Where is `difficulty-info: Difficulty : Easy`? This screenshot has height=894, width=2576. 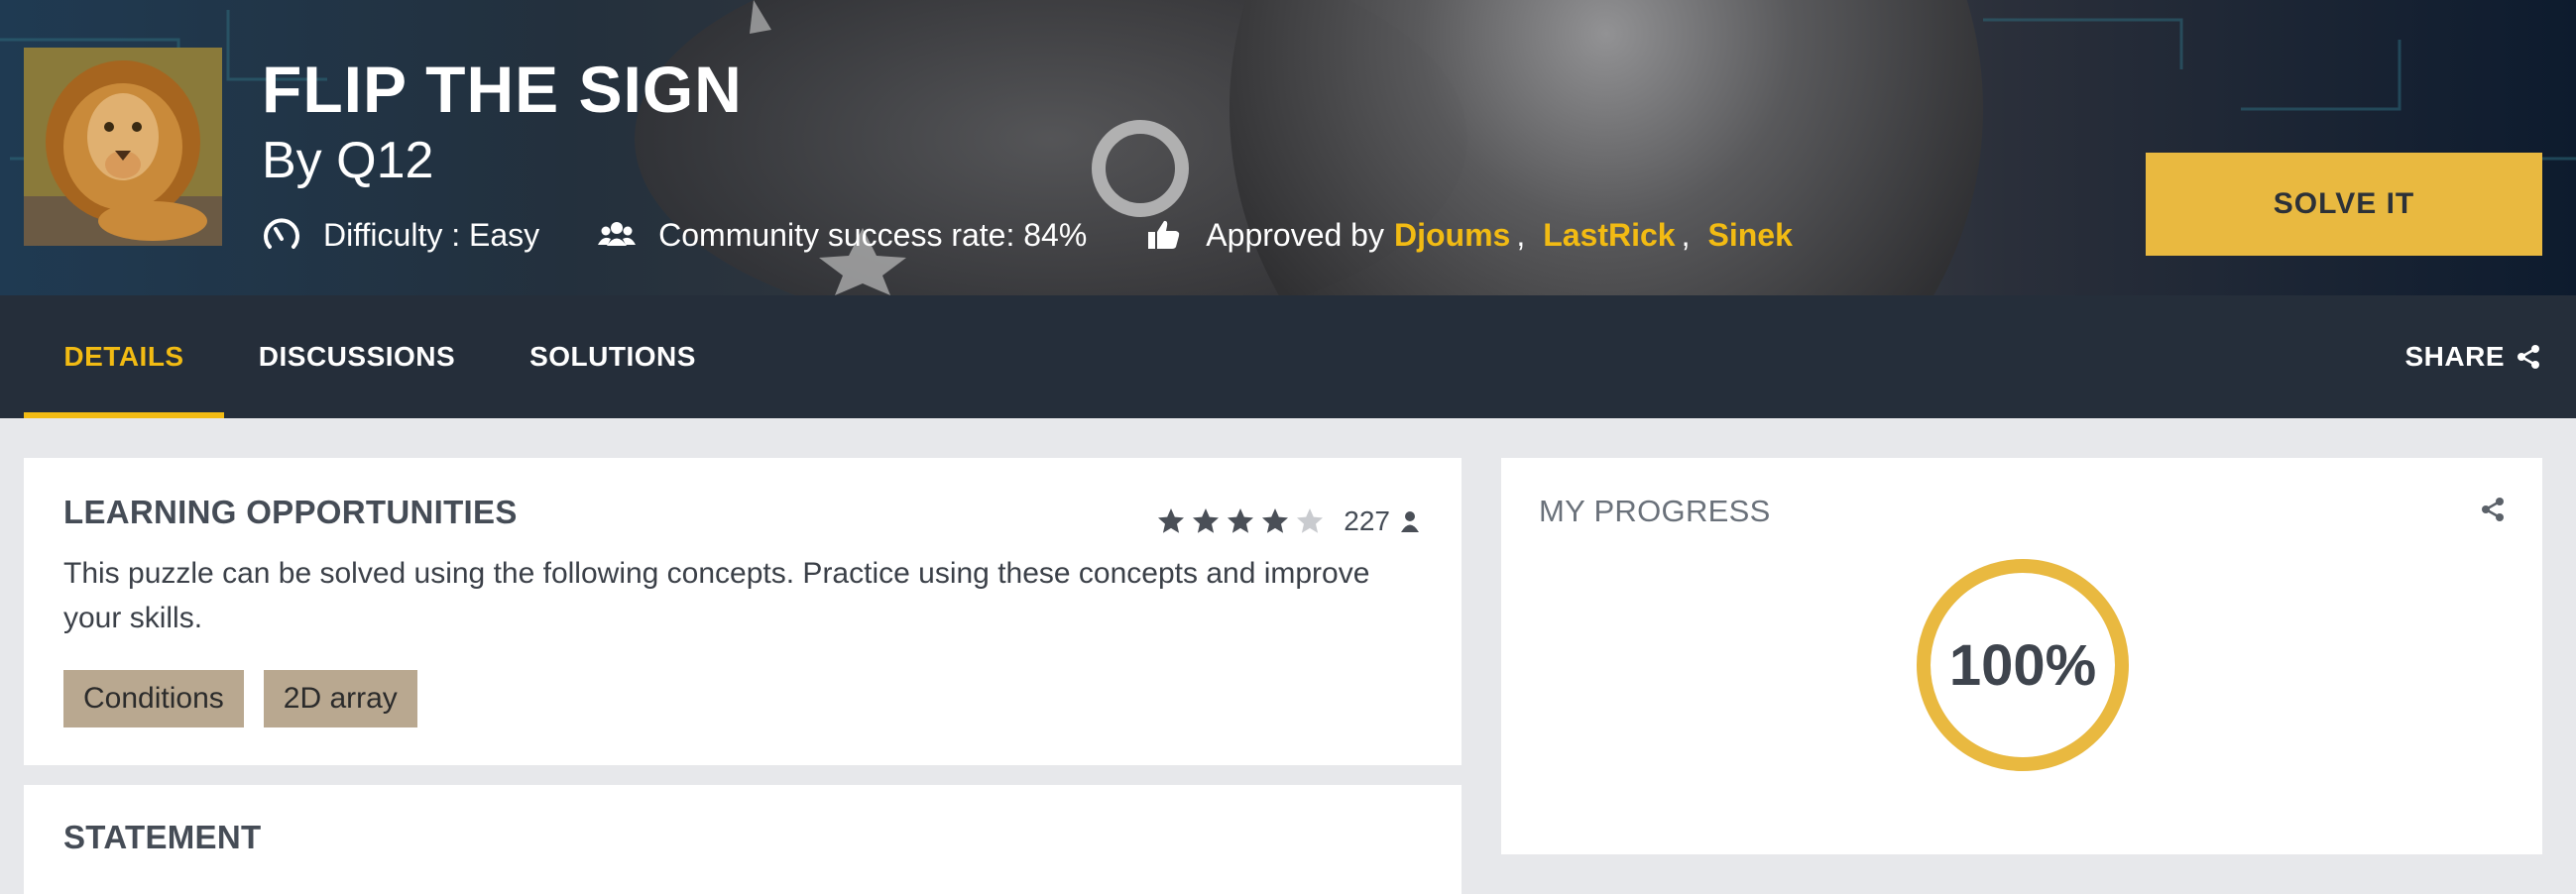
difficulty-info: Difficulty : Easy is located at coordinates (401, 235).